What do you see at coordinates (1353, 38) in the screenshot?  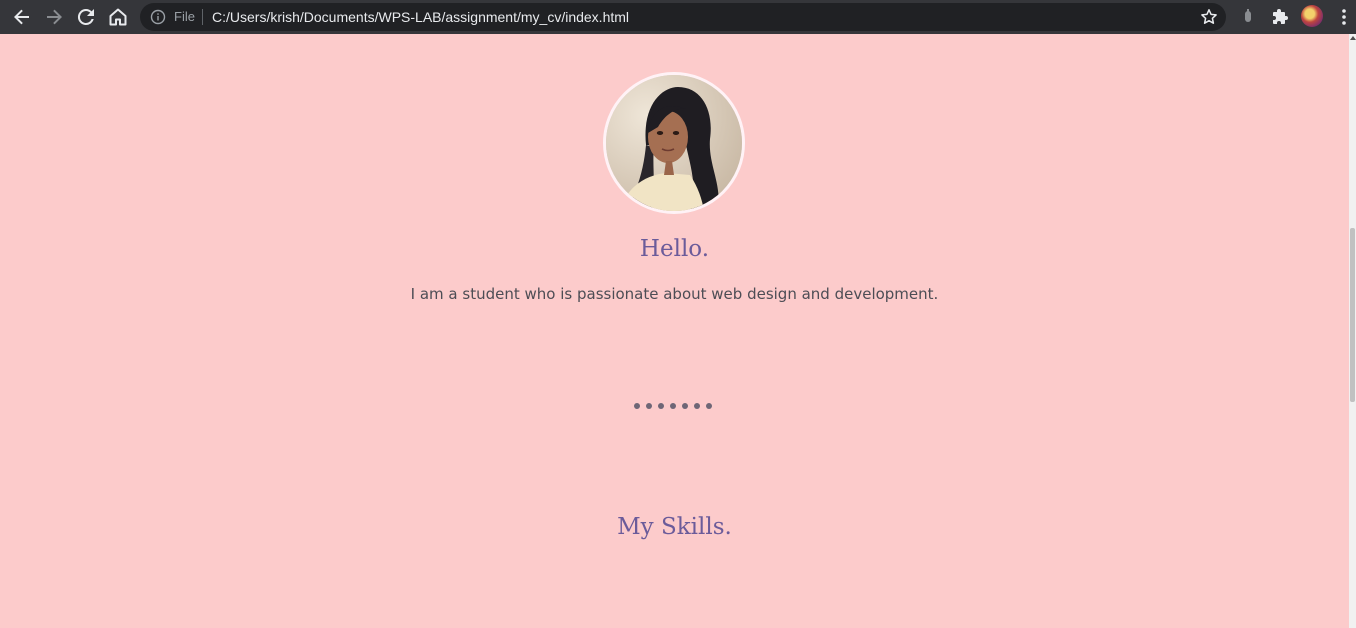 I see `scroll-up-arrow-icon` at bounding box center [1353, 38].